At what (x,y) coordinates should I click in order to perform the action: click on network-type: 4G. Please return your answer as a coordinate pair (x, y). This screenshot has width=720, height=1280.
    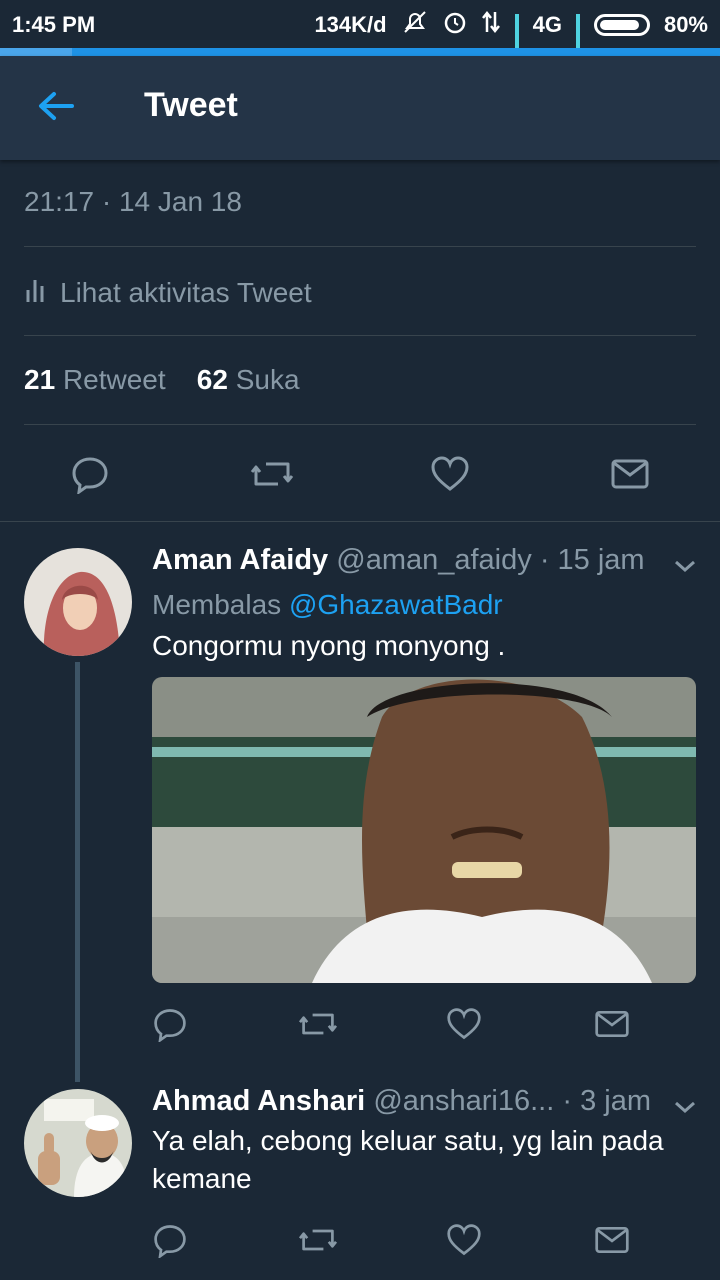
    Looking at the image, I should click on (547, 24).